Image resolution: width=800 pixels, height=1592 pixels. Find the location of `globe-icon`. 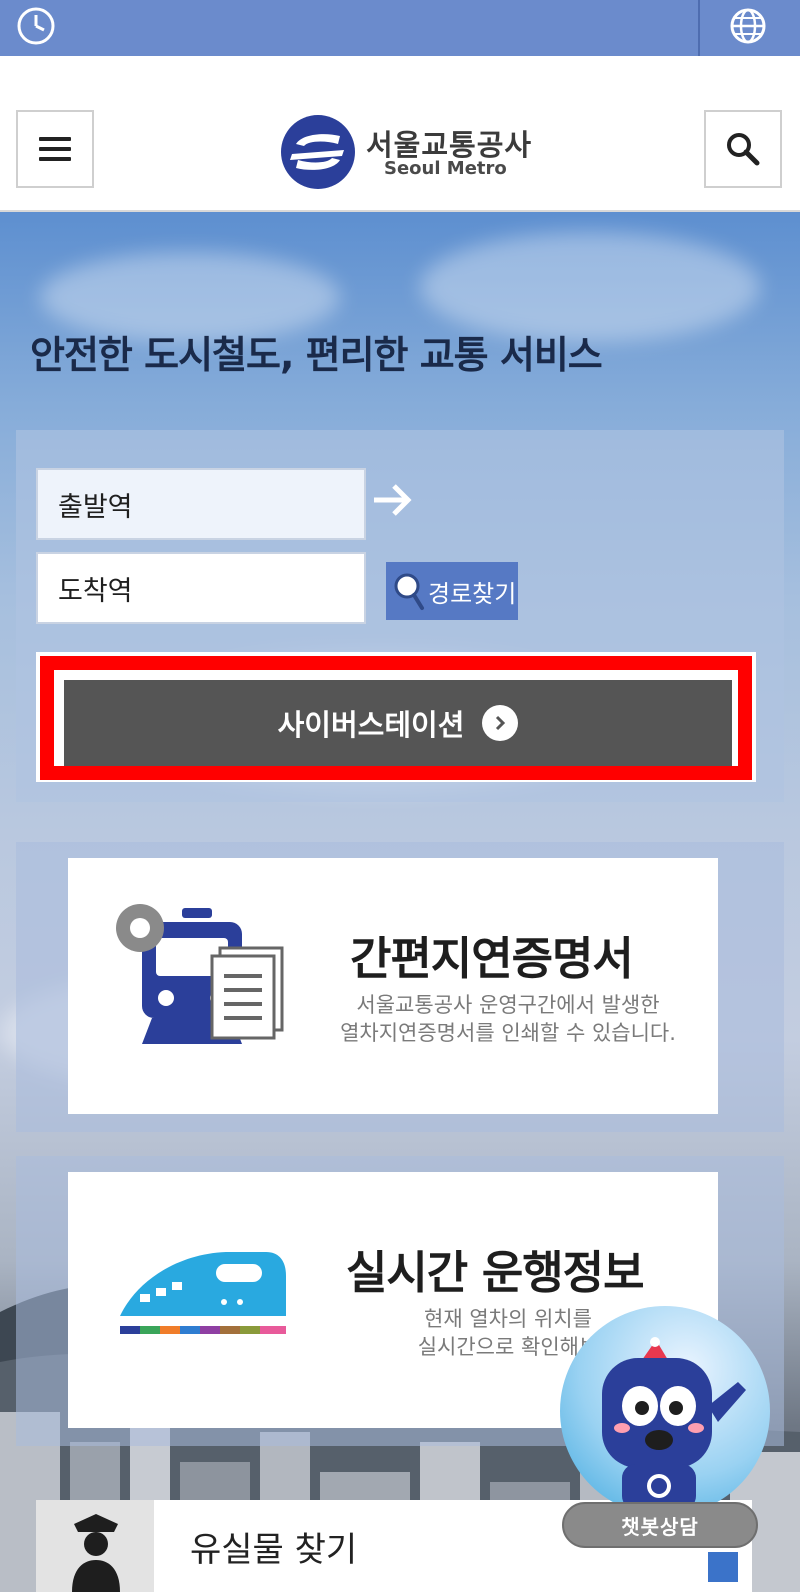

globe-icon is located at coordinates (748, 26).